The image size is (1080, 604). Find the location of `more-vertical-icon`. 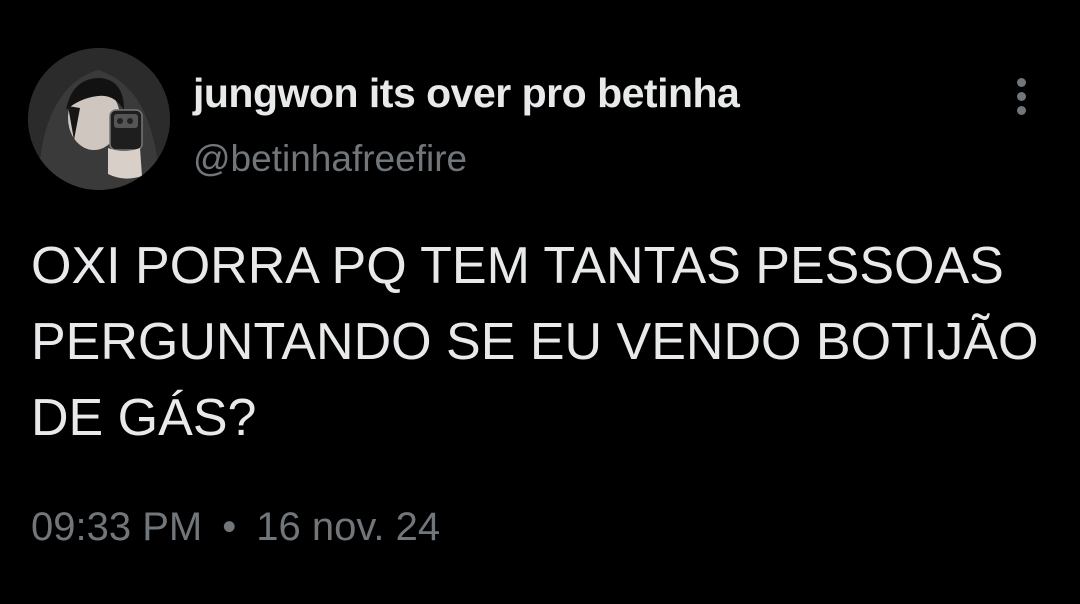

more-vertical-icon is located at coordinates (1022, 96).